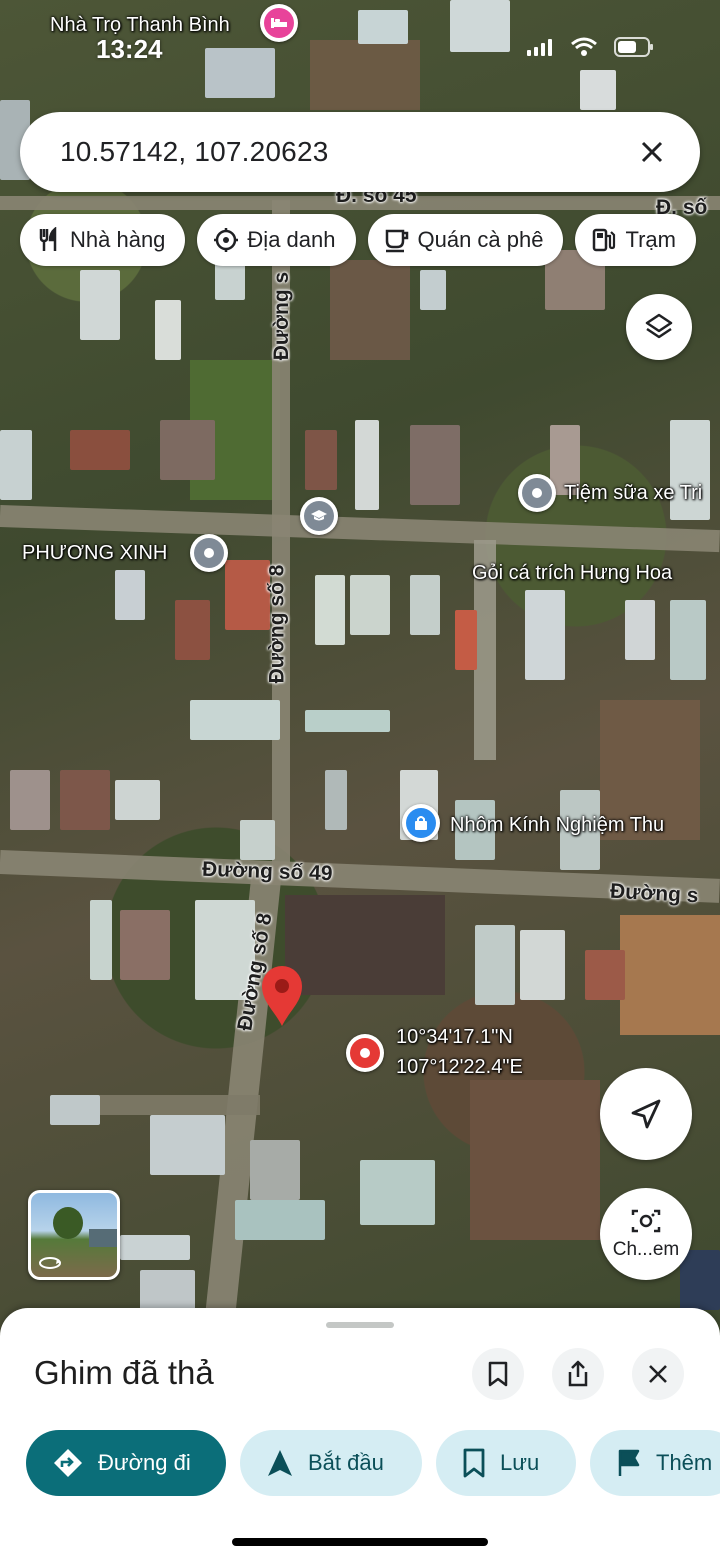 Image resolution: width=720 pixels, height=1560 pixels. I want to click on home-indicator, so click(360, 1542).